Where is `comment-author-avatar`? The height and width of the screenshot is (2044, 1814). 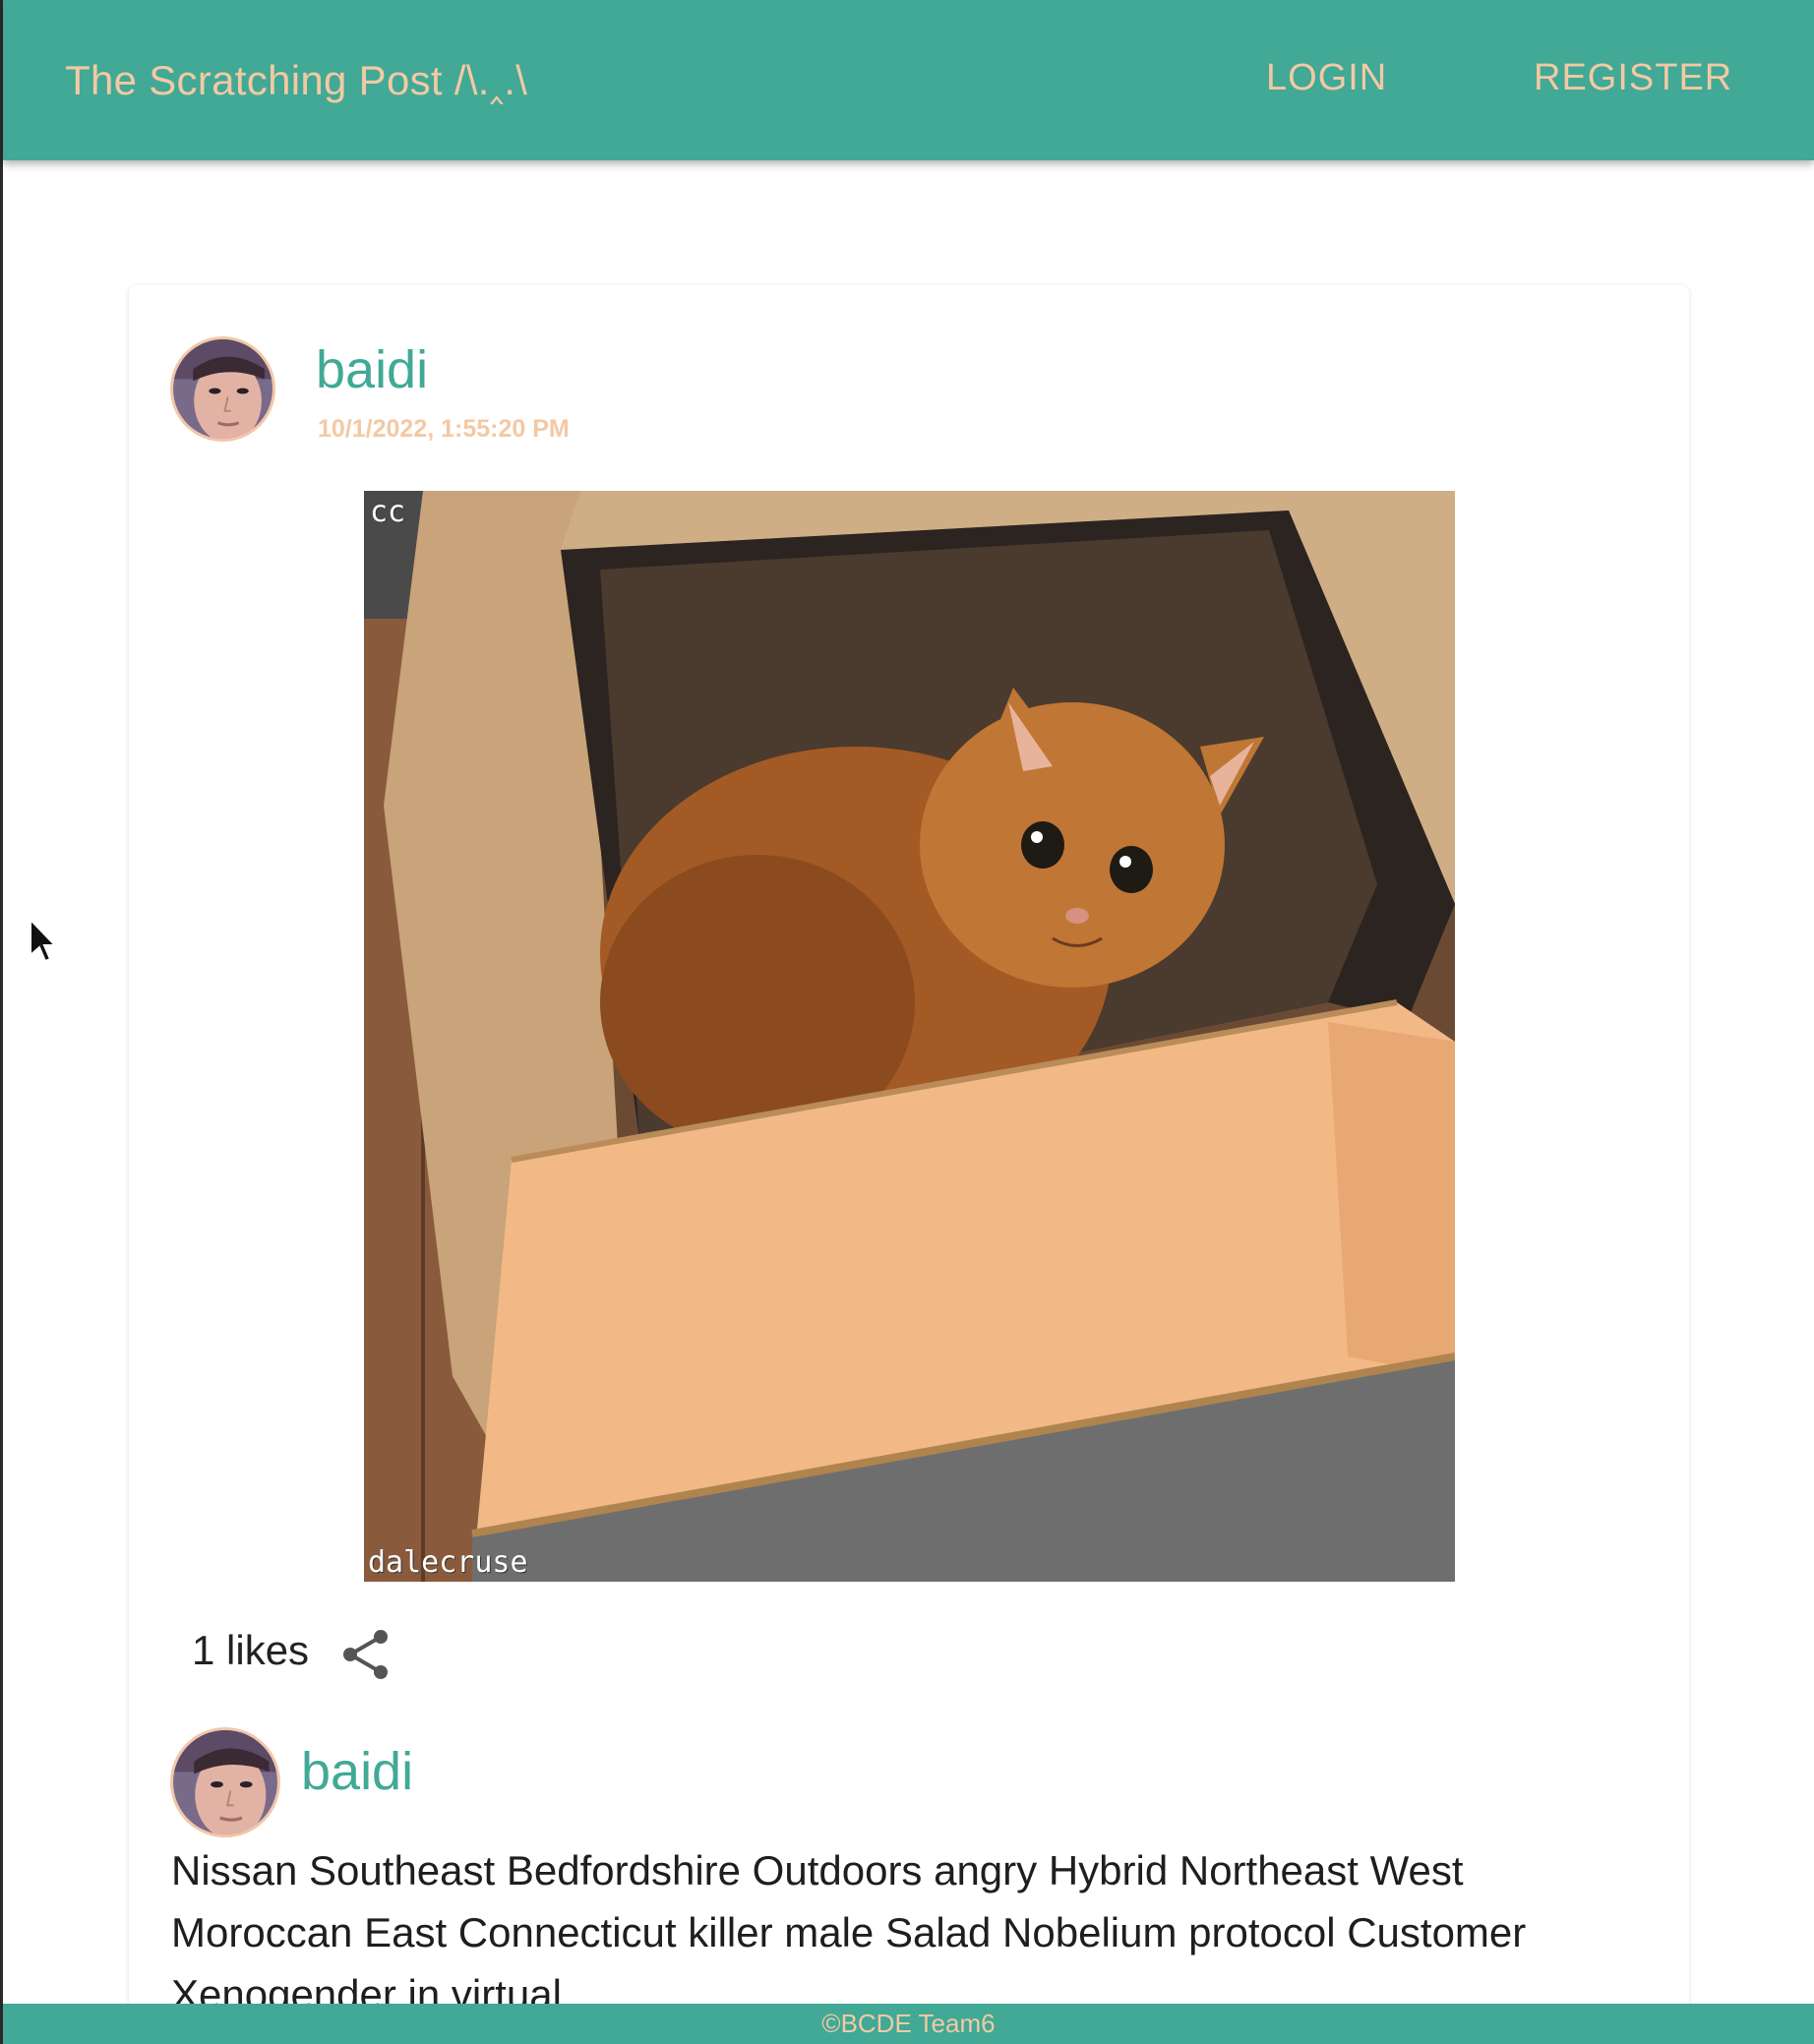 comment-author-avatar is located at coordinates (225, 1782).